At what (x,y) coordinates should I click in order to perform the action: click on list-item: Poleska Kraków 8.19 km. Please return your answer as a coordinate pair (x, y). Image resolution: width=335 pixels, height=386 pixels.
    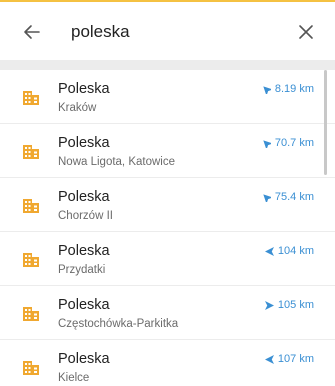
    Looking at the image, I should click on (167, 97).